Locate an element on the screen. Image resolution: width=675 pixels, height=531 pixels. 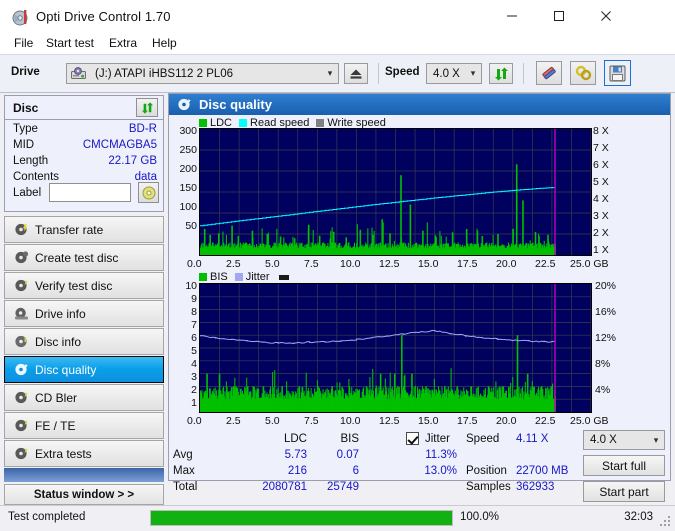
sidebar-item-drive-info: Drive info is located at coordinates (84, 313).